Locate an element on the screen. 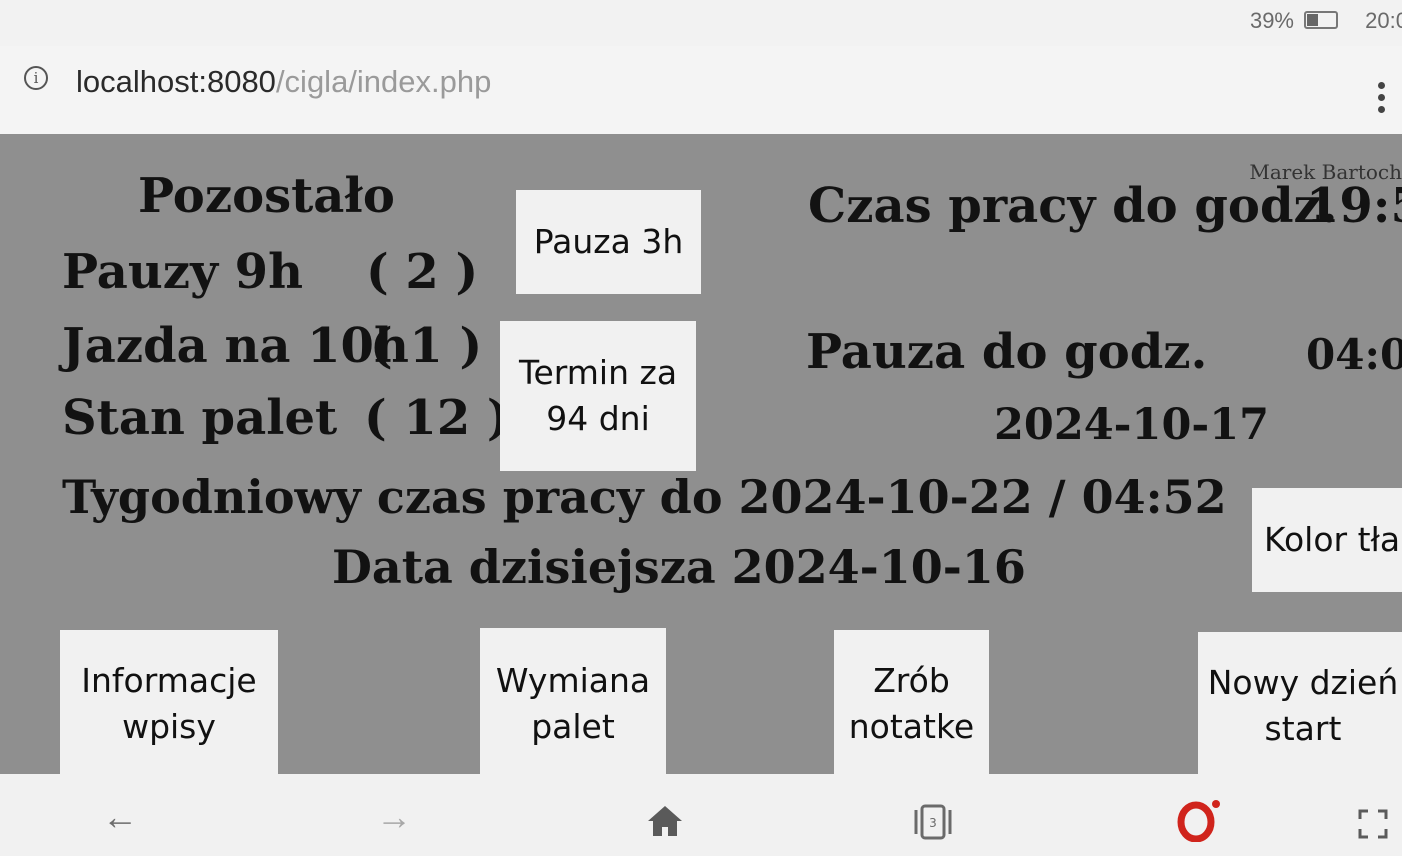 The image size is (1402, 856). note-line1: Zrób is located at coordinates (911, 680).